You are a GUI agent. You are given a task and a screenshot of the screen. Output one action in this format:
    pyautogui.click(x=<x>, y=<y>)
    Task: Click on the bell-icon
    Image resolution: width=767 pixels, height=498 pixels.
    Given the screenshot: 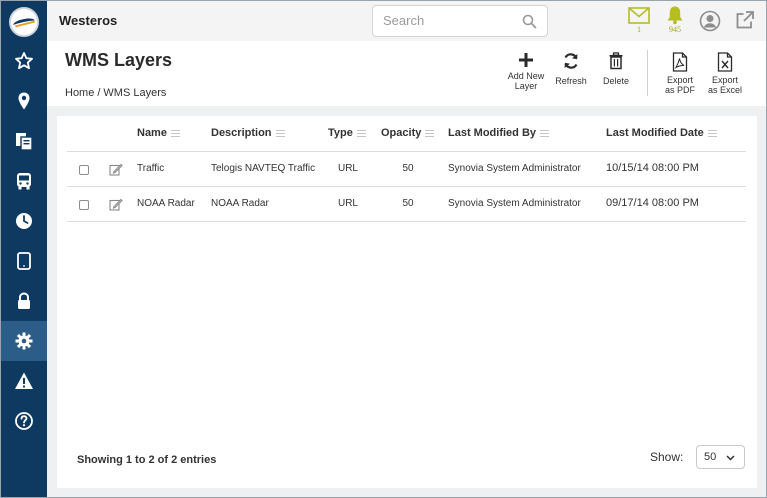 What is the action you would take?
    pyautogui.click(x=675, y=15)
    